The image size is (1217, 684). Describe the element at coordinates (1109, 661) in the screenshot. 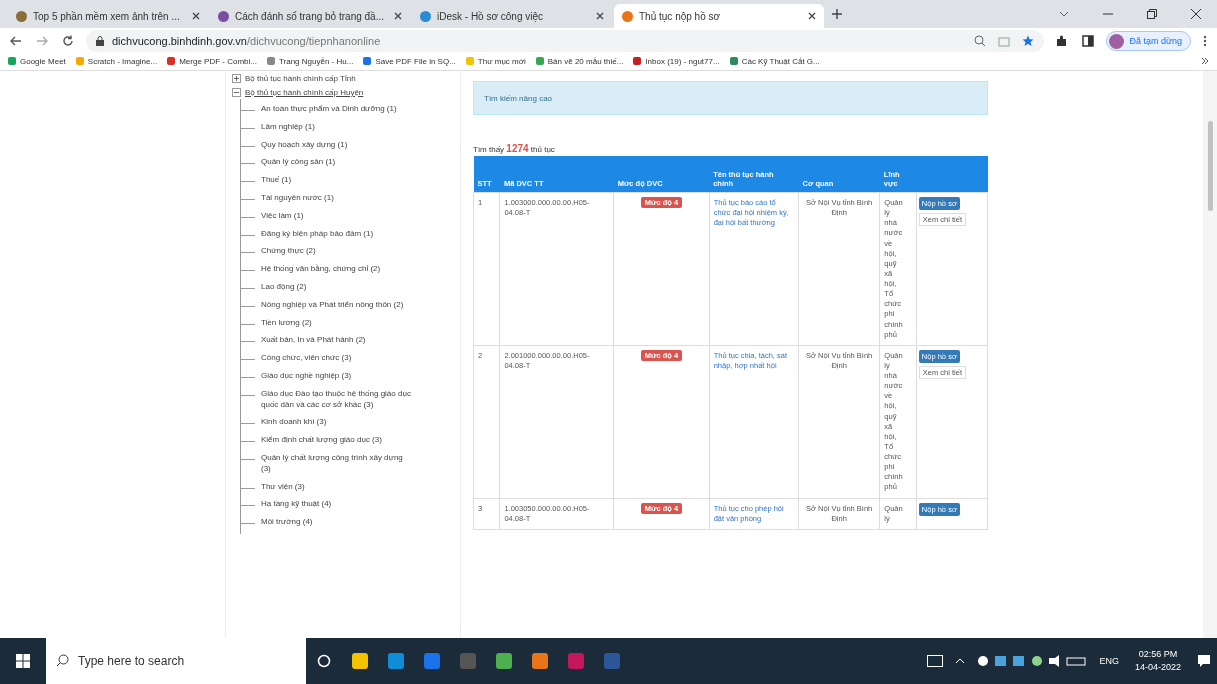

I see `language-indicator: ENG` at that location.